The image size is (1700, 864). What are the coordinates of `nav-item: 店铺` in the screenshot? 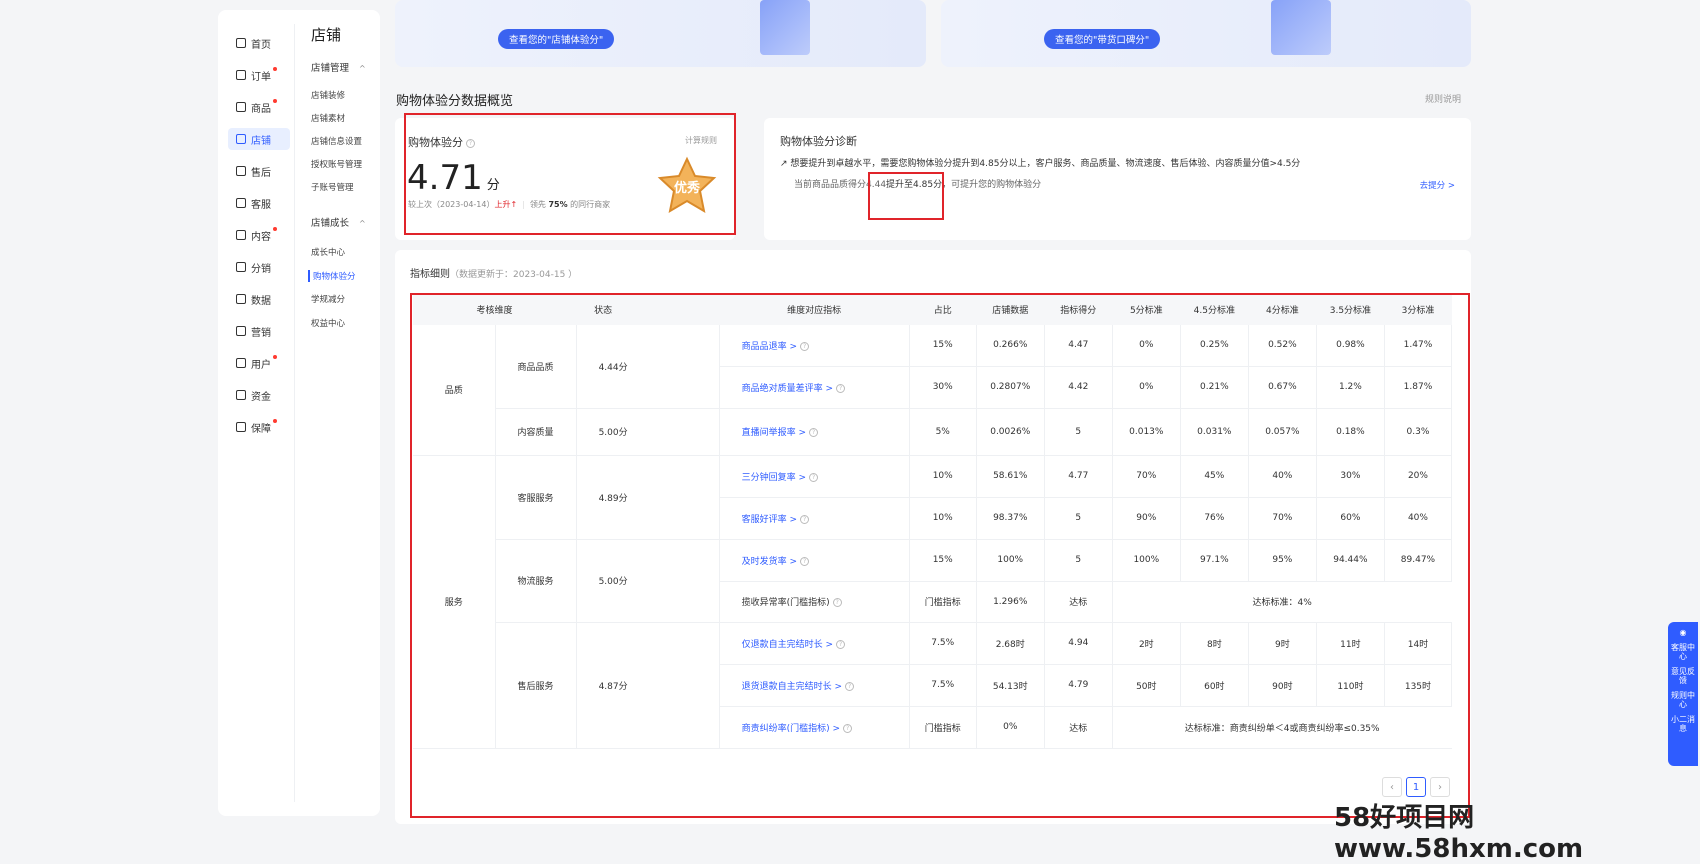 It's located at (259, 139).